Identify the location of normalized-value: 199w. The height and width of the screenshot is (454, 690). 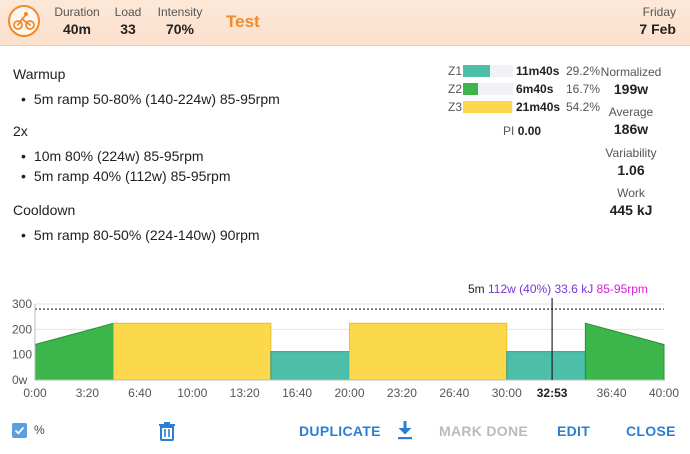
(631, 89).